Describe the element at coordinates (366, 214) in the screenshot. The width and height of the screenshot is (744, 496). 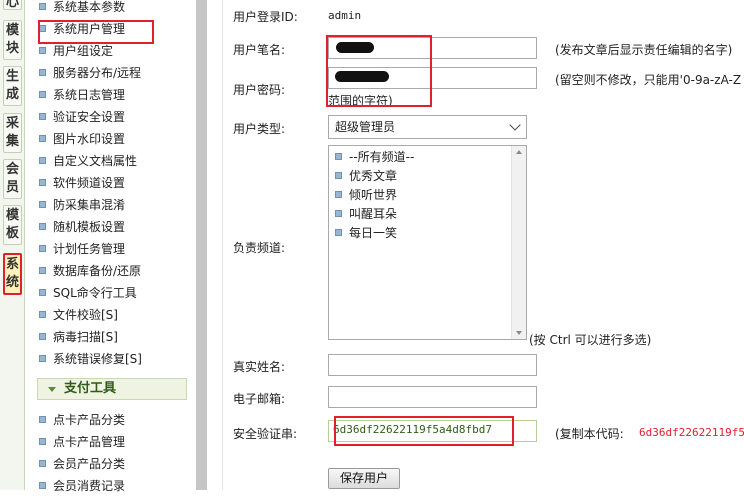
I see `channel-option: 叫醒耳朵` at that location.